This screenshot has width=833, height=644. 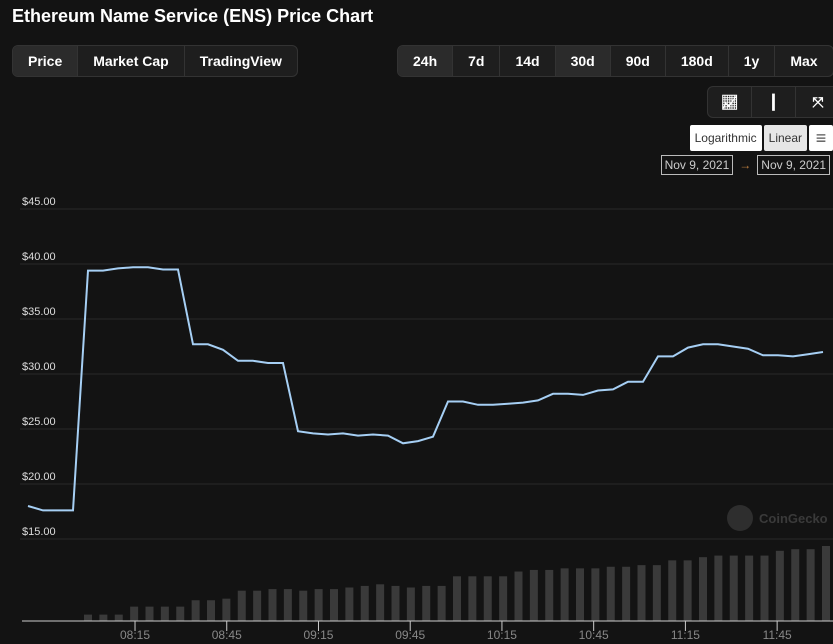 What do you see at coordinates (318, 635) in the screenshot?
I see `x-tick-label: 09:15` at bounding box center [318, 635].